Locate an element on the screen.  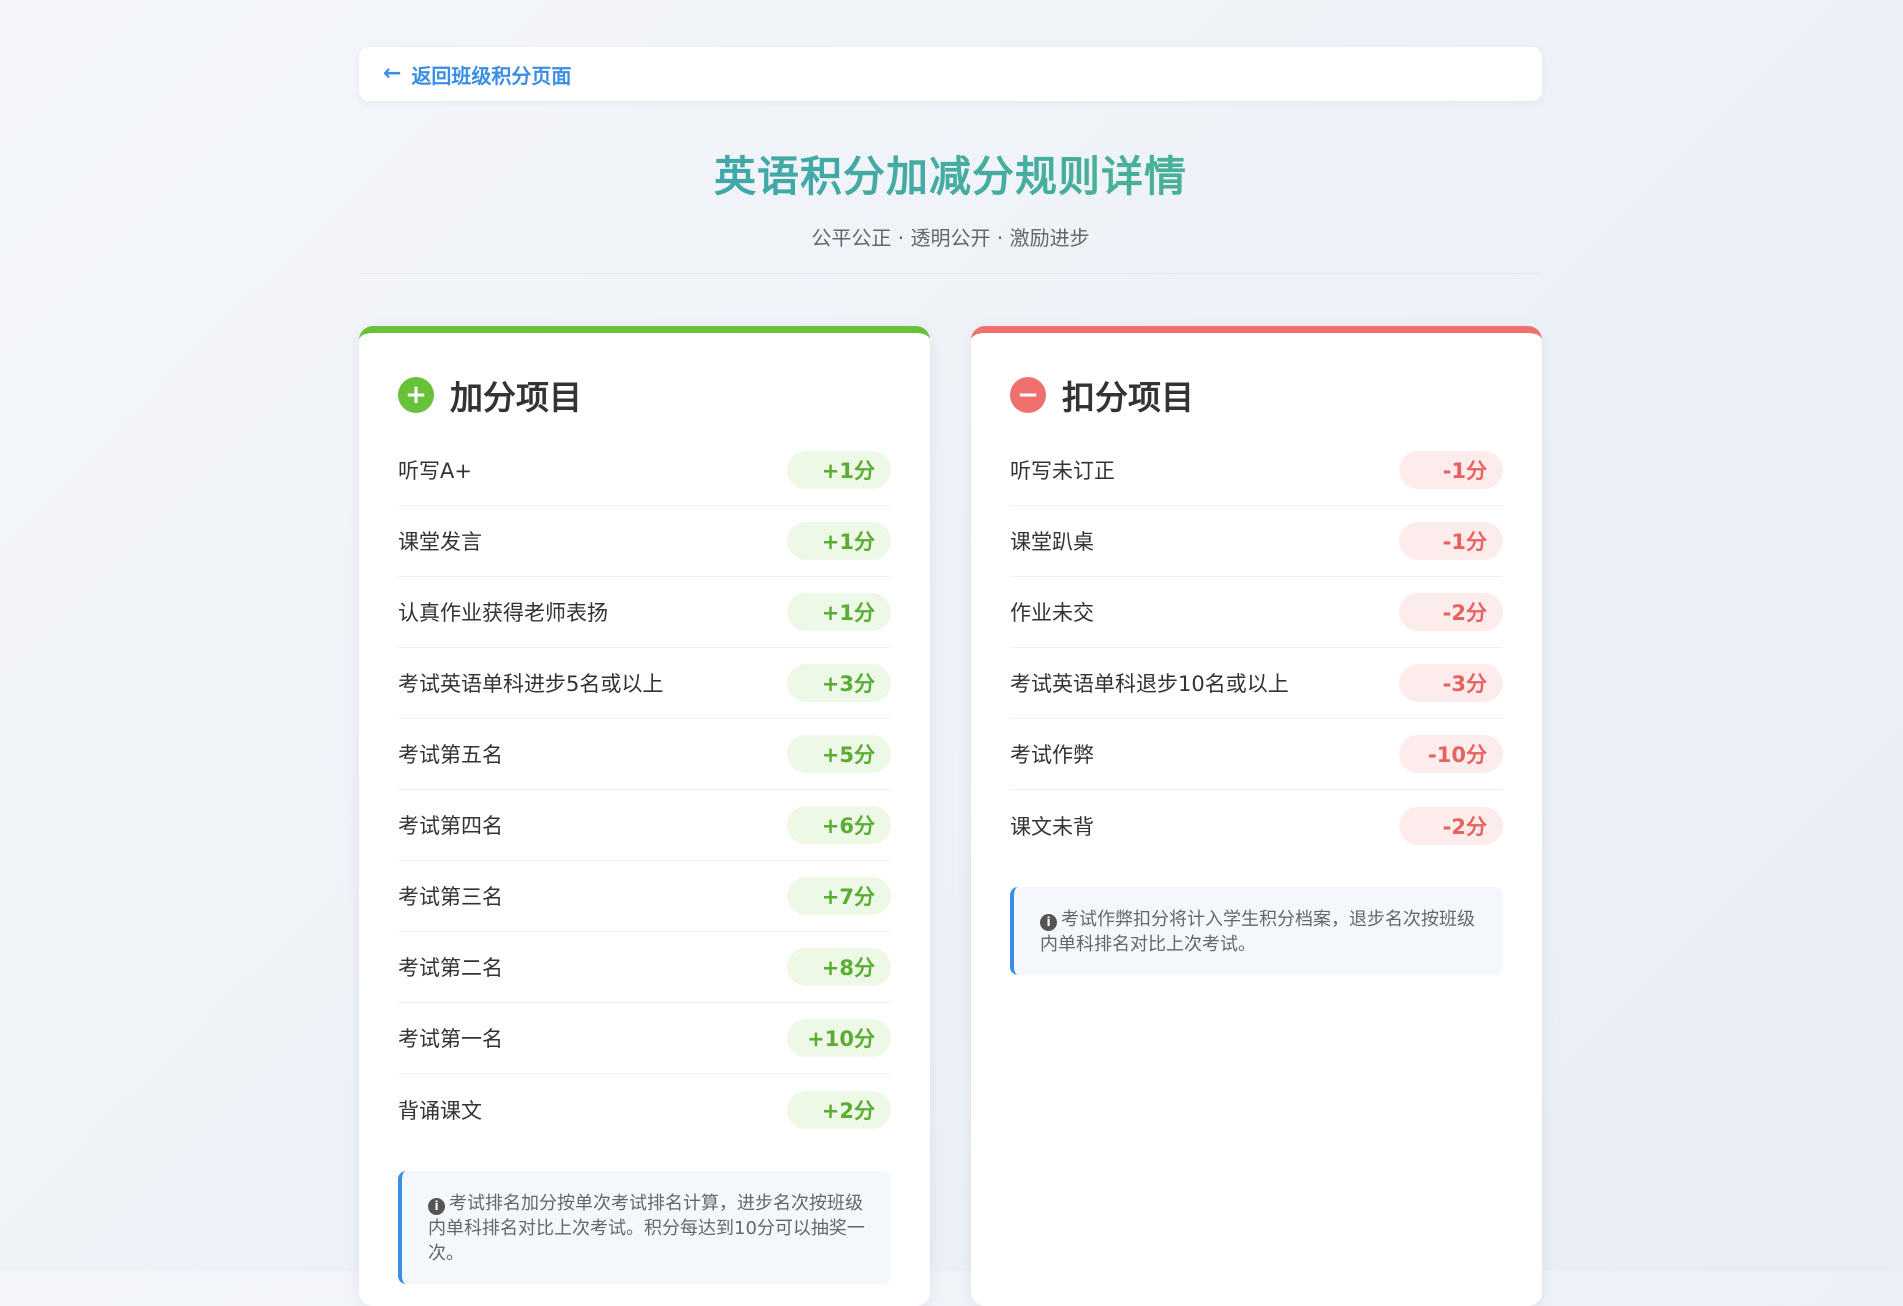
add-points-badge: +2分 is located at coordinates (839, 1109).